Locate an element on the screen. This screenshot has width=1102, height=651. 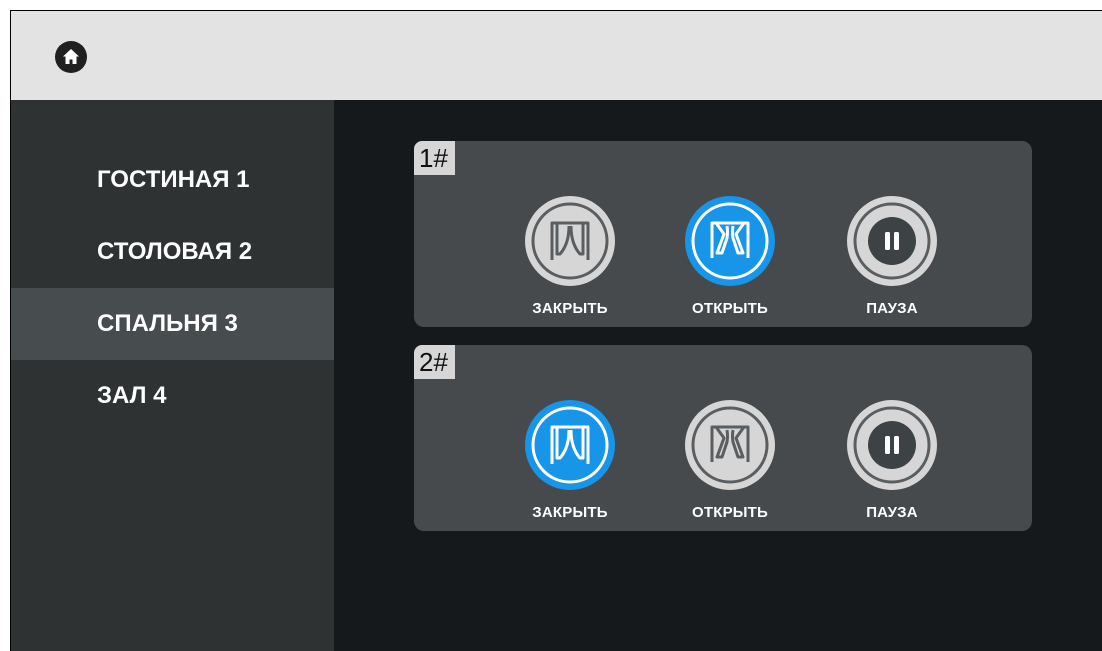
sidebar-item-room-2: СТОЛОВАЯ 2 is located at coordinates (172, 252).